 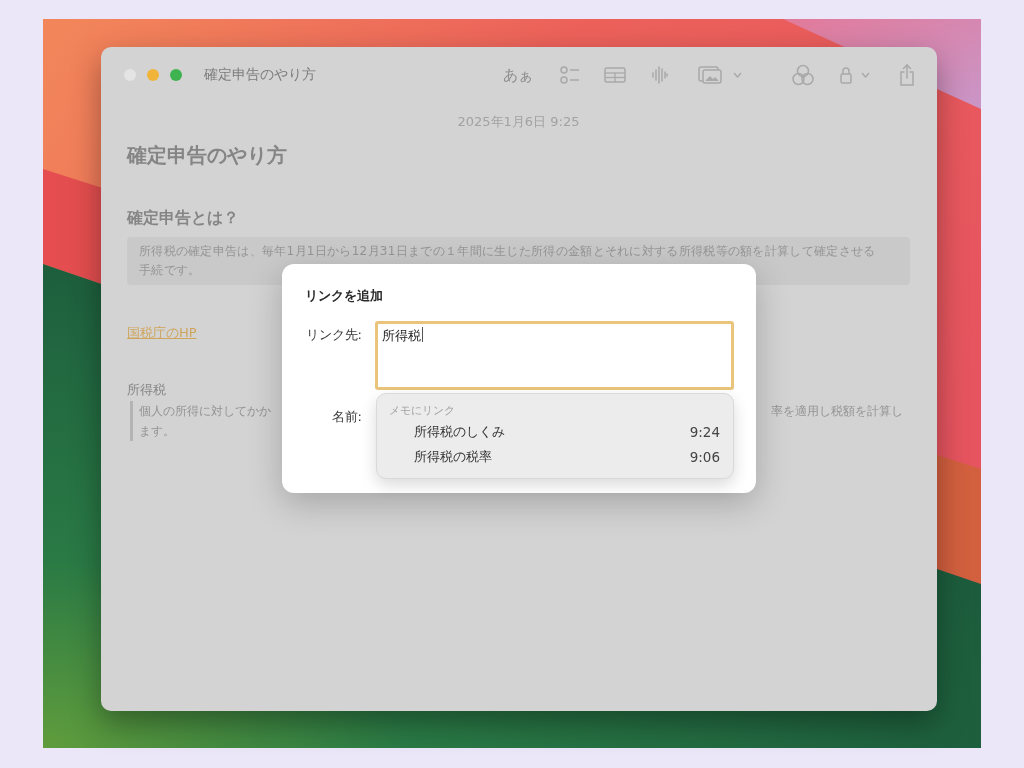 I want to click on note-title: 確定申告のやり方, so click(x=207, y=155).